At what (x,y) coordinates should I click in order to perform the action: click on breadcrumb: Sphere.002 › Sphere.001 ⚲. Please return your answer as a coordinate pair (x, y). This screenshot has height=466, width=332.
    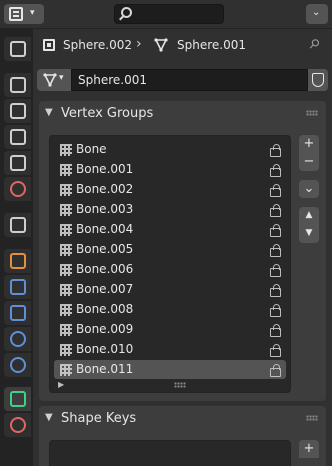
    Looking at the image, I should click on (182, 45).